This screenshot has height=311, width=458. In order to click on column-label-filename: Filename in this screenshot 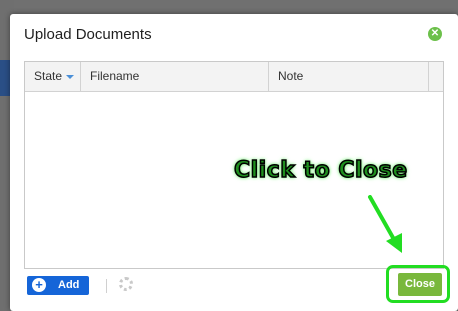, I will do `click(115, 76)`.